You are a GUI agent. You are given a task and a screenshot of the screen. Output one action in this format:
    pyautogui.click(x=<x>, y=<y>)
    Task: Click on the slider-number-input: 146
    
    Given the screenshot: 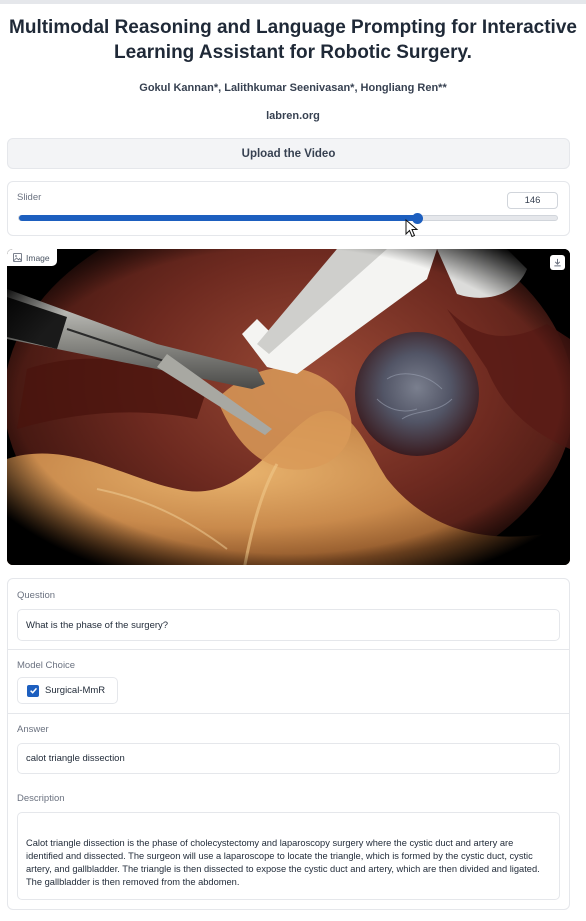 What is the action you would take?
    pyautogui.click(x=532, y=200)
    